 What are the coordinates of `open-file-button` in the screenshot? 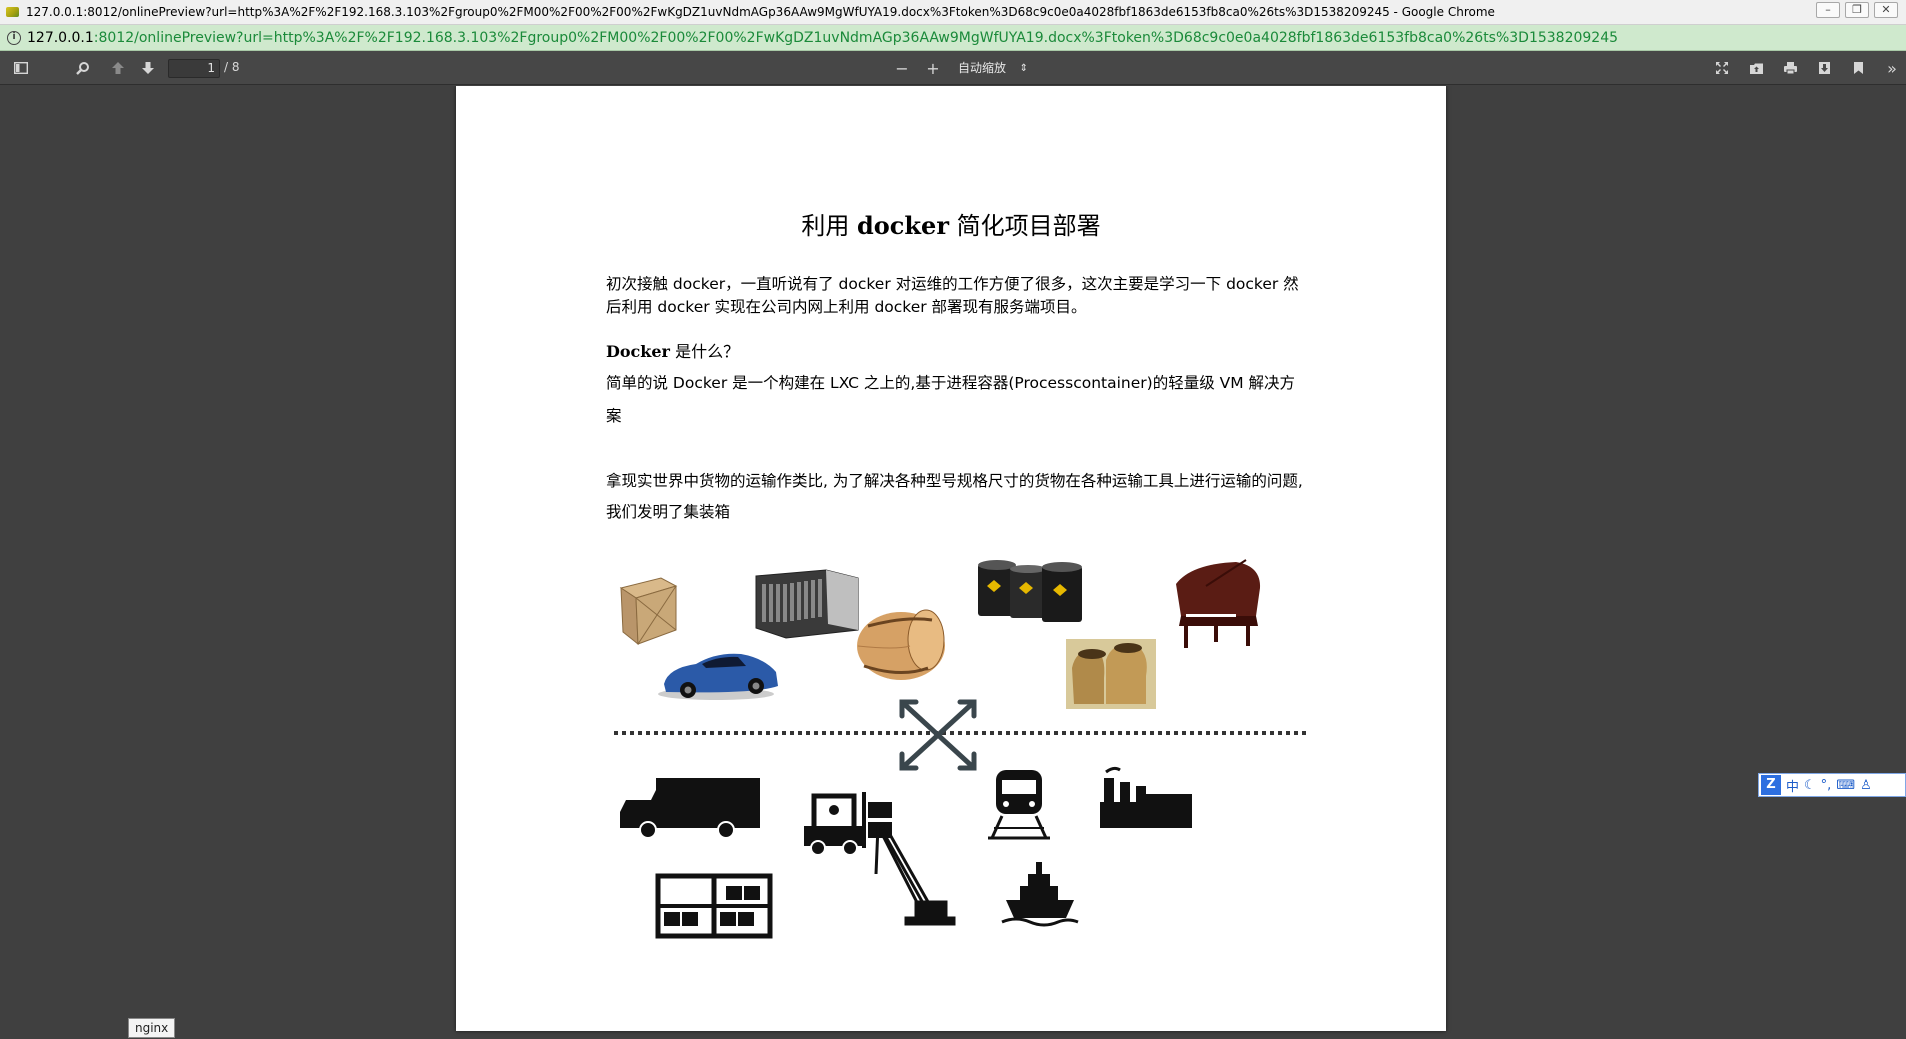 It's located at (1756, 68).